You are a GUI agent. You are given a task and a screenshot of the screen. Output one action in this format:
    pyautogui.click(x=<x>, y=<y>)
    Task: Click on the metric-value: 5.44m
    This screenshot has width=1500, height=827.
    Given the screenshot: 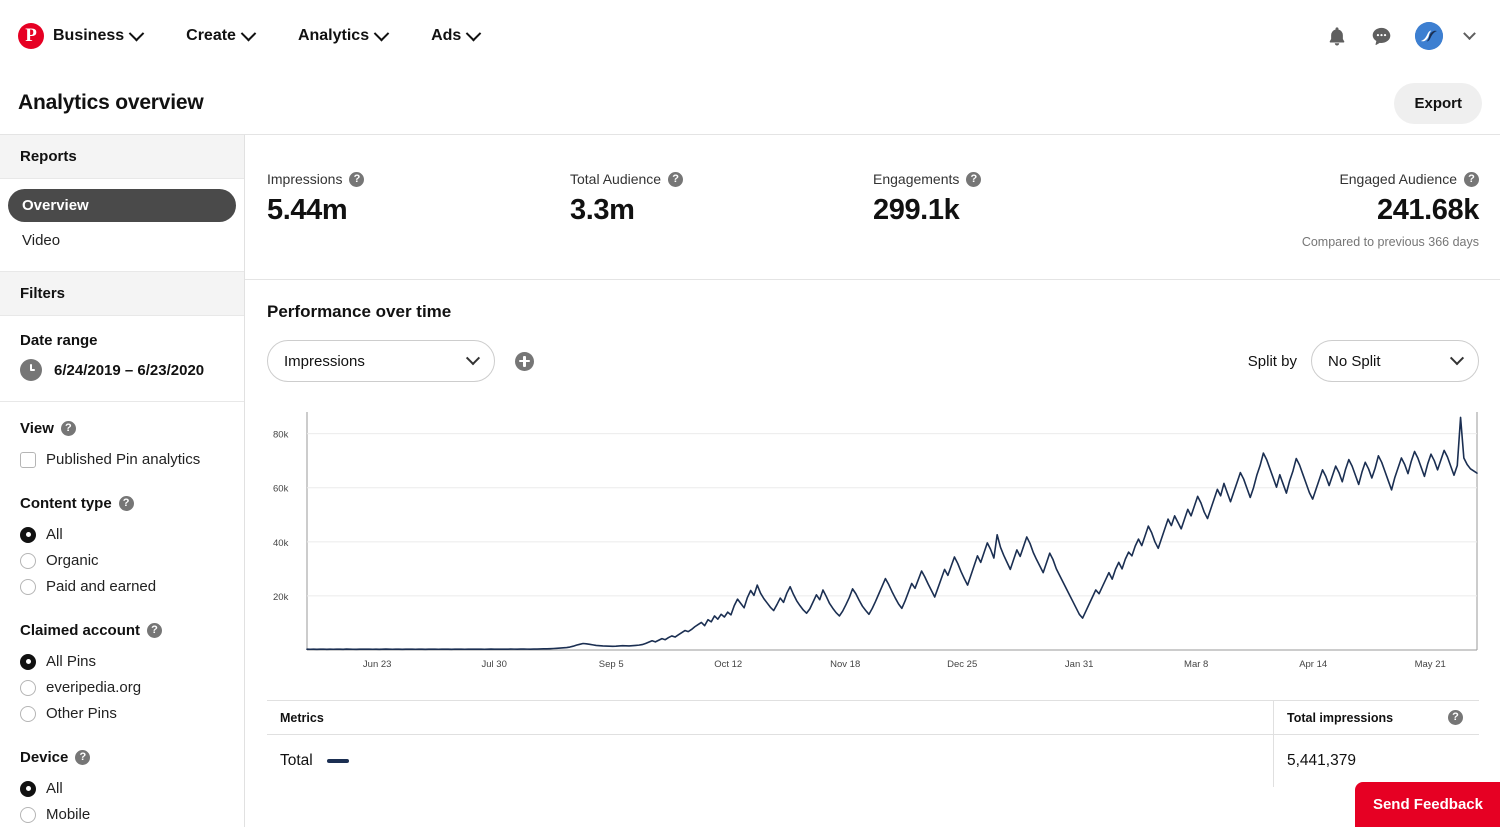 What is the action you would take?
    pyautogui.click(x=307, y=210)
    